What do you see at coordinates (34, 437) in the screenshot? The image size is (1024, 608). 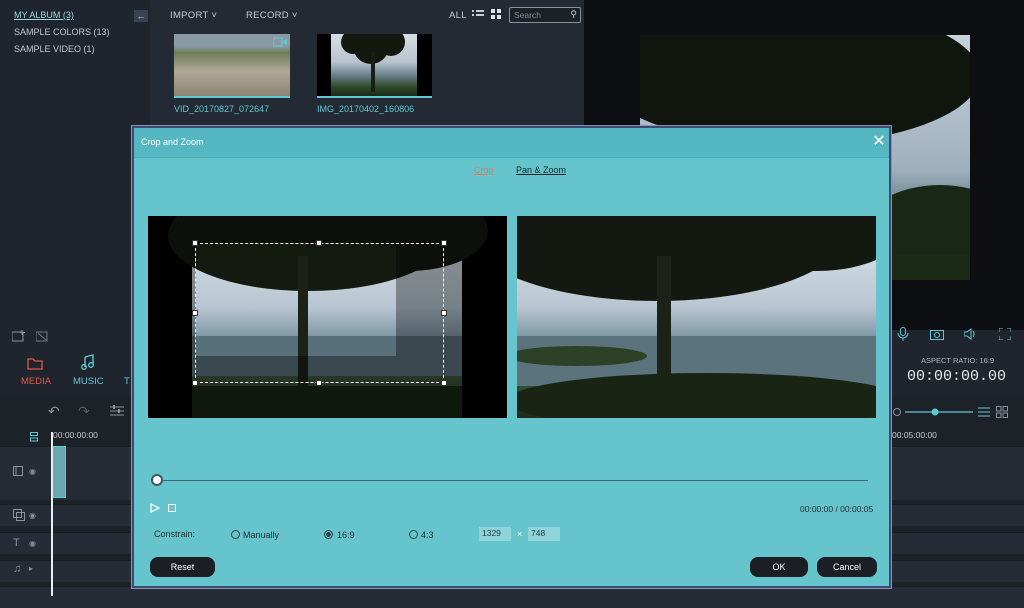 I see `timeline-ruler-icon` at bounding box center [34, 437].